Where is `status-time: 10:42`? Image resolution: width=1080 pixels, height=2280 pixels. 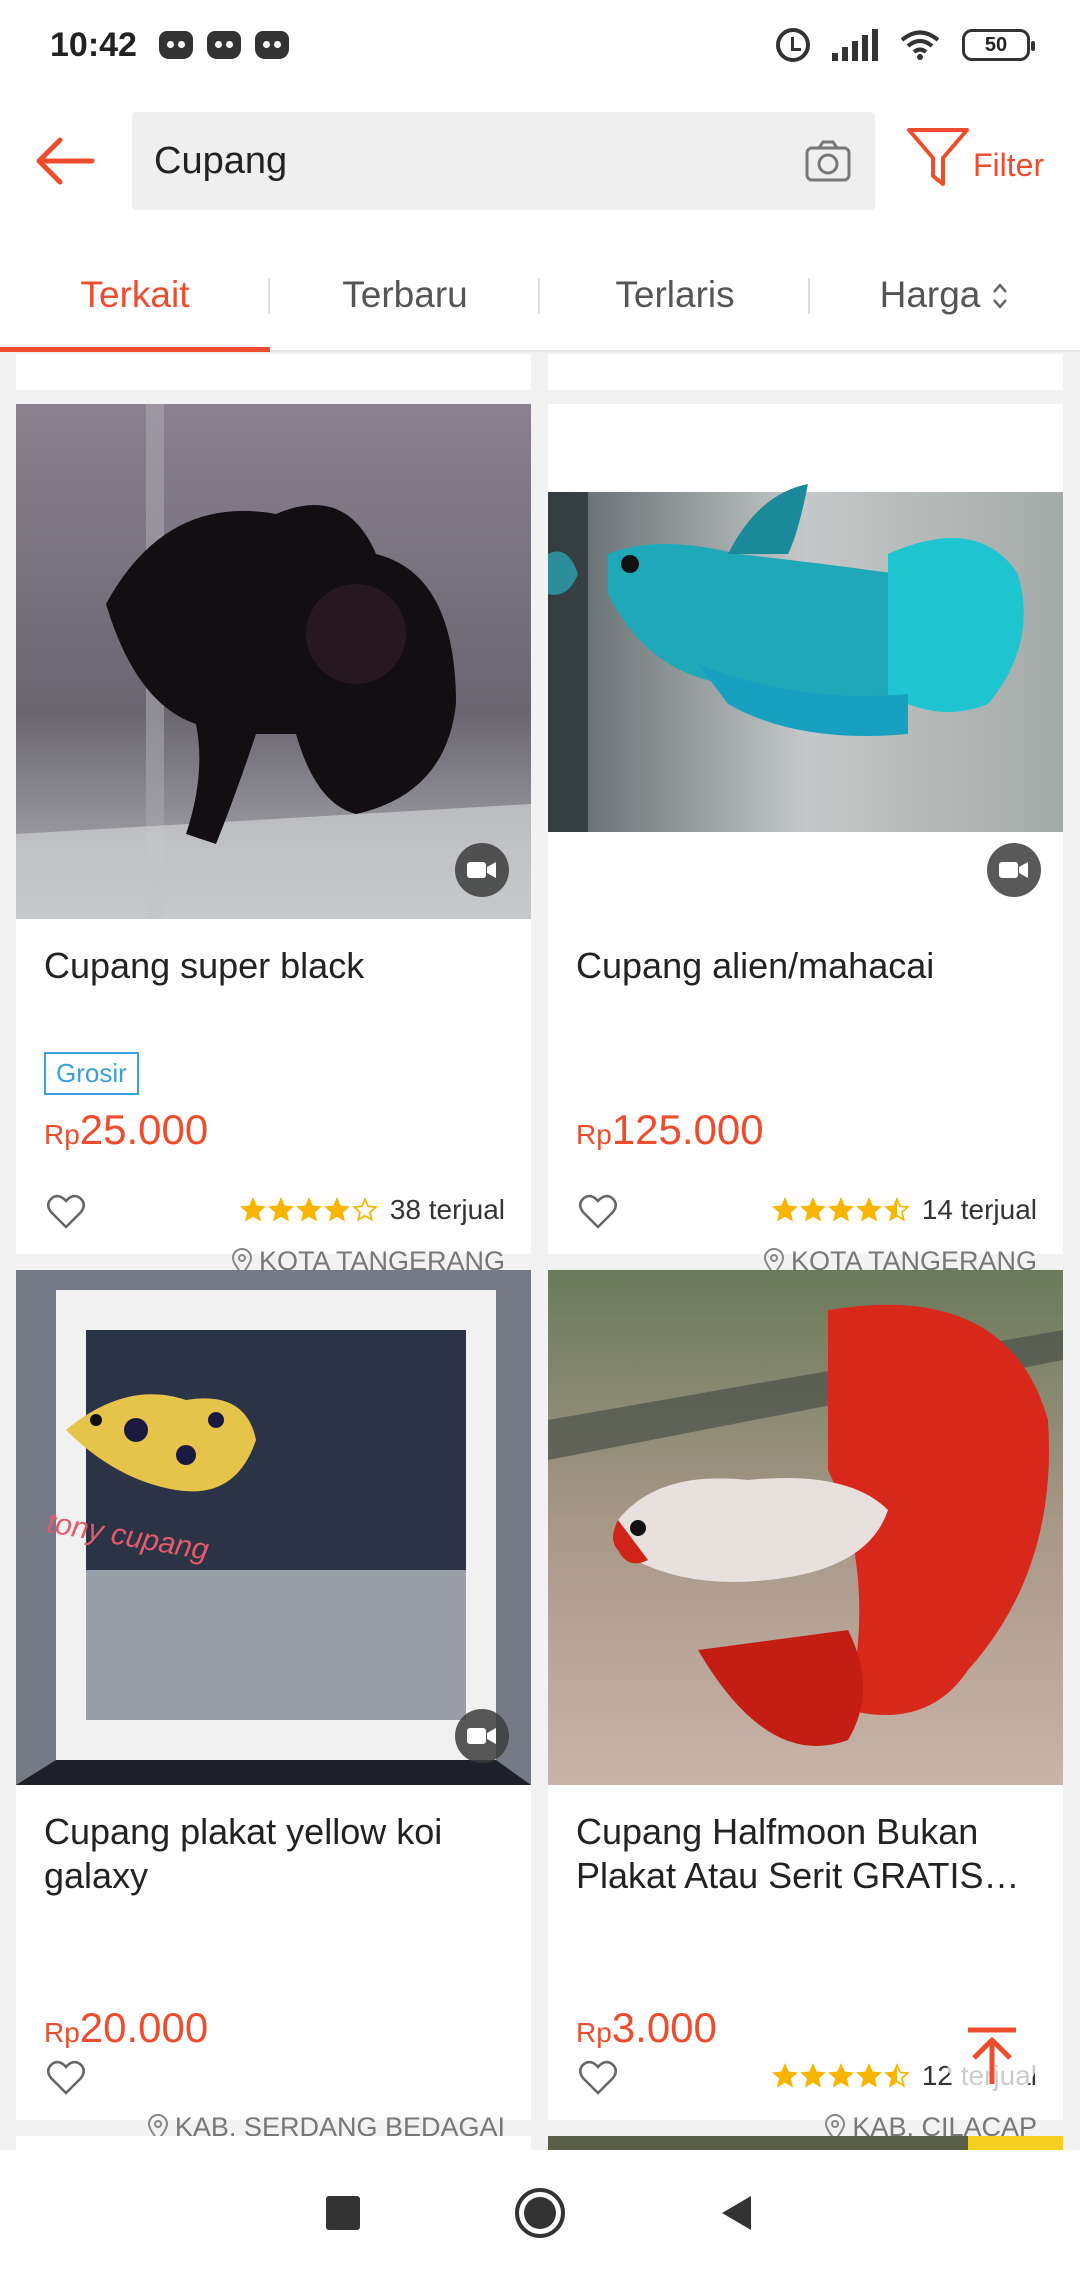 status-time: 10:42 is located at coordinates (93, 44).